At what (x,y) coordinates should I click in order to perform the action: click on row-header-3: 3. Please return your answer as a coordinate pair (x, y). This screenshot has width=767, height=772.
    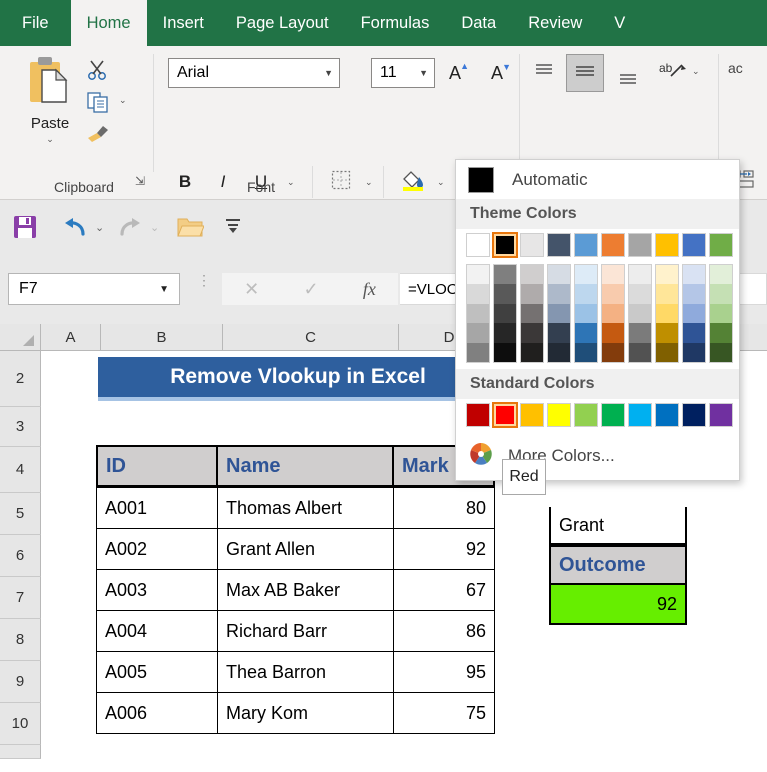
    Looking at the image, I should click on (20, 427).